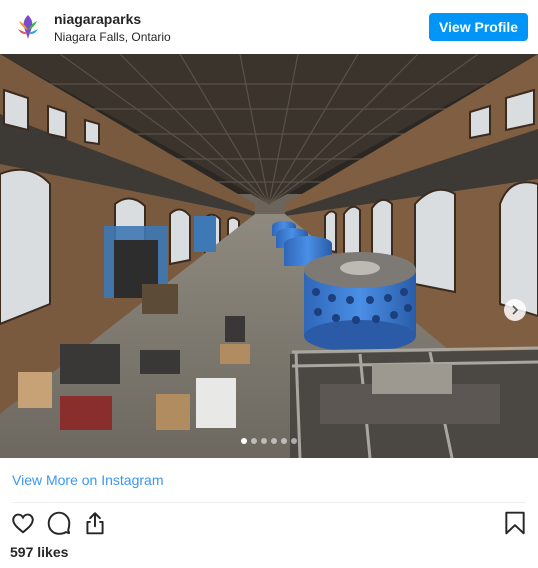 Image resolution: width=538 pixels, height=568 pixels. Describe the element at coordinates (478, 27) in the screenshot. I see `view-profile-button: View Profile` at that location.